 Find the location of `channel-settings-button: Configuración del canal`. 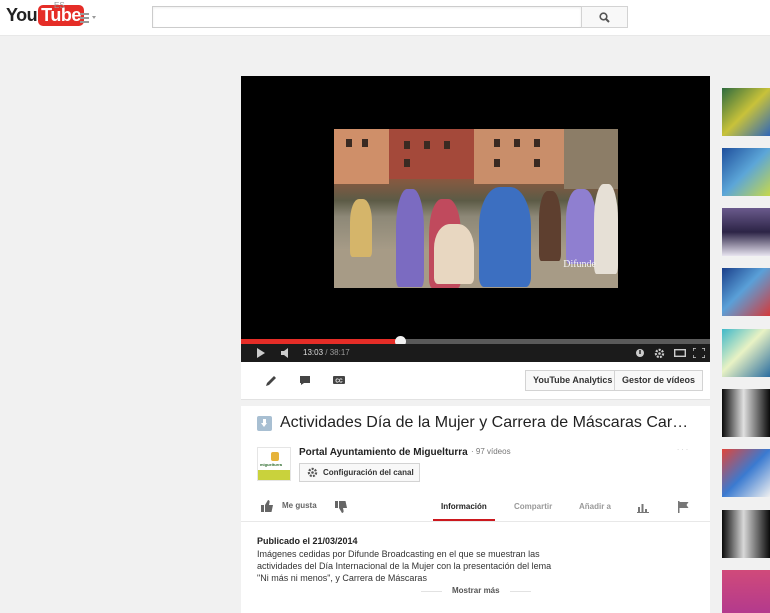

channel-settings-button: Configuración del canal is located at coordinates (359, 472).